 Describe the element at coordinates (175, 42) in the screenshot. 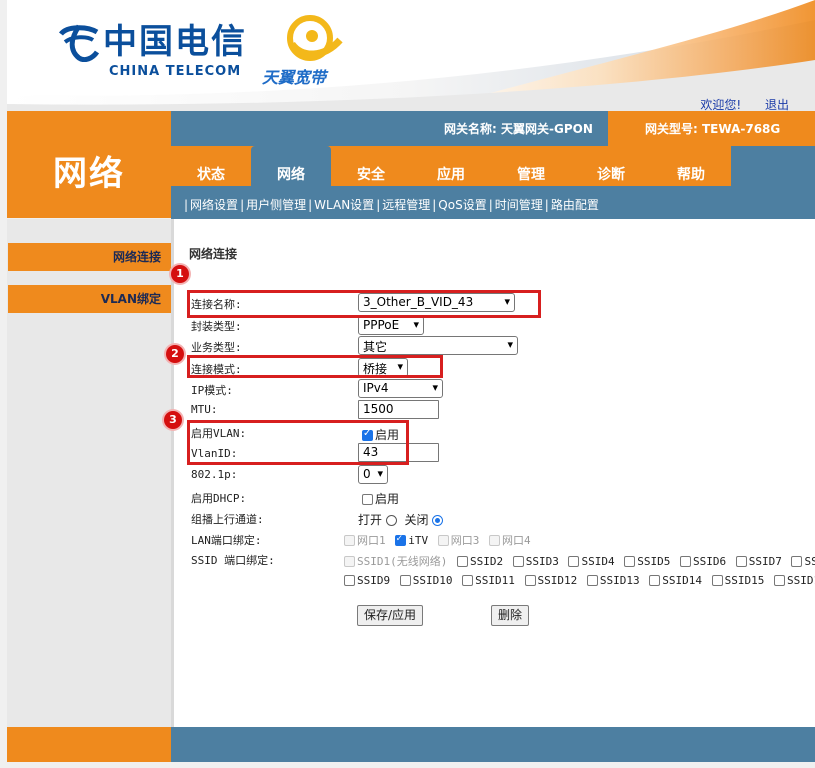

I see `ct-chinese-name: 中国电信` at that location.